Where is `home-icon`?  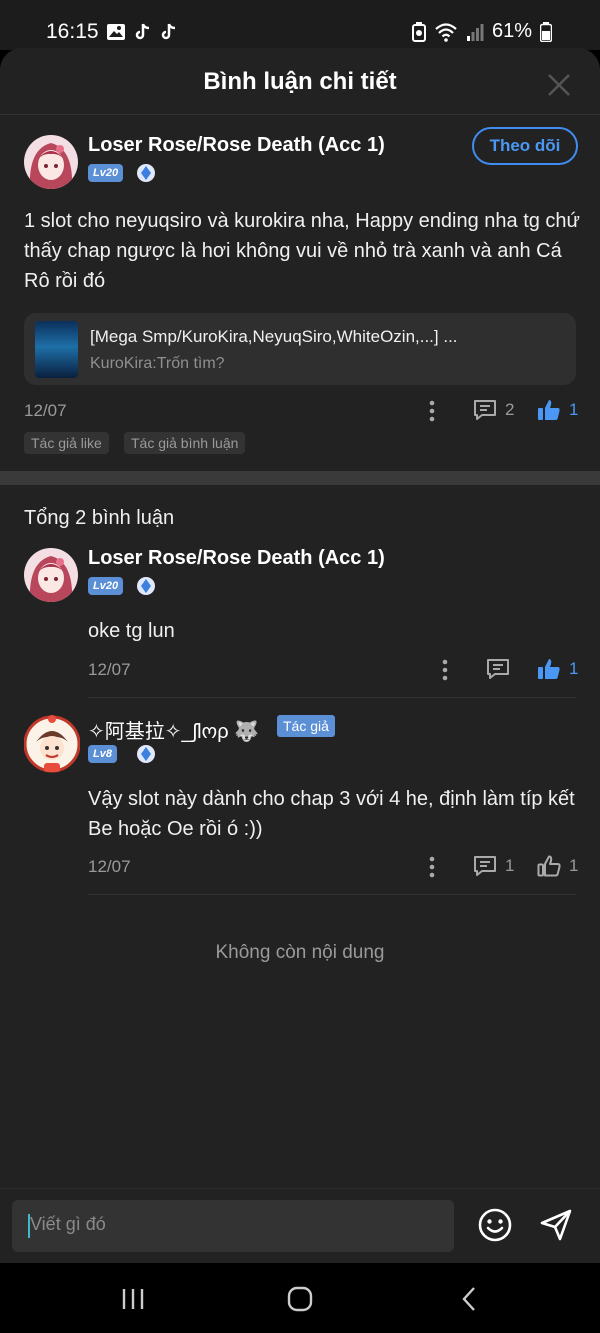
home-icon is located at coordinates (300, 1299).